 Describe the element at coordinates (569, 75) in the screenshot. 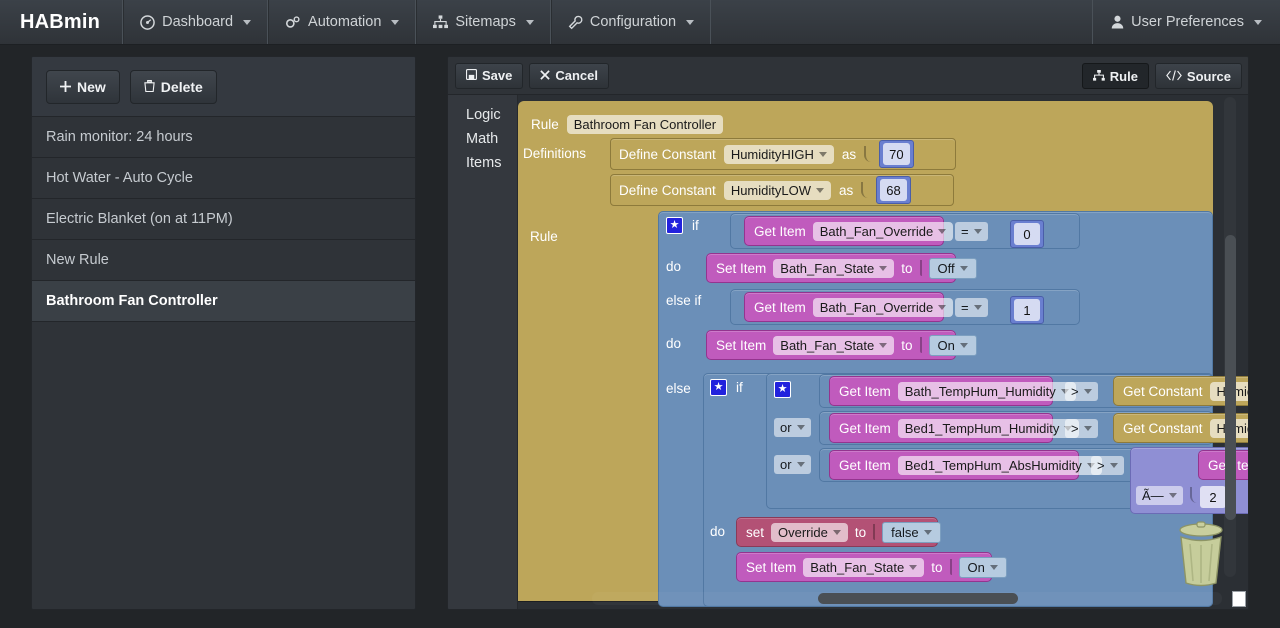

I see `cancel-button: Cancel` at that location.